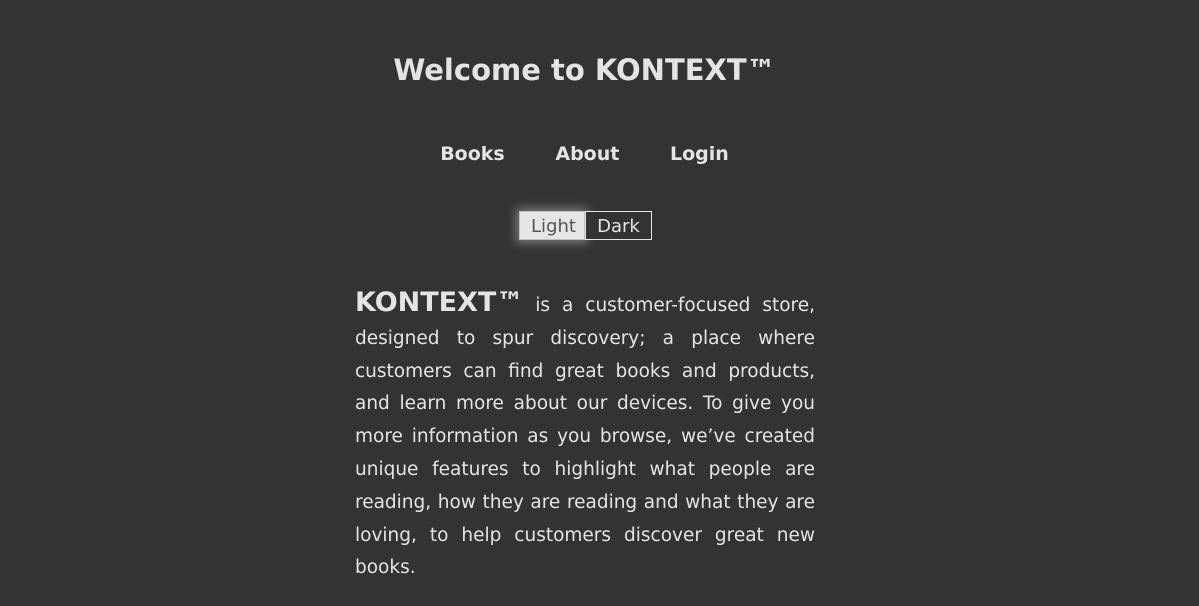 This screenshot has width=1199, height=606. Describe the element at coordinates (587, 154) in the screenshot. I see `nav-item-about: About` at that location.